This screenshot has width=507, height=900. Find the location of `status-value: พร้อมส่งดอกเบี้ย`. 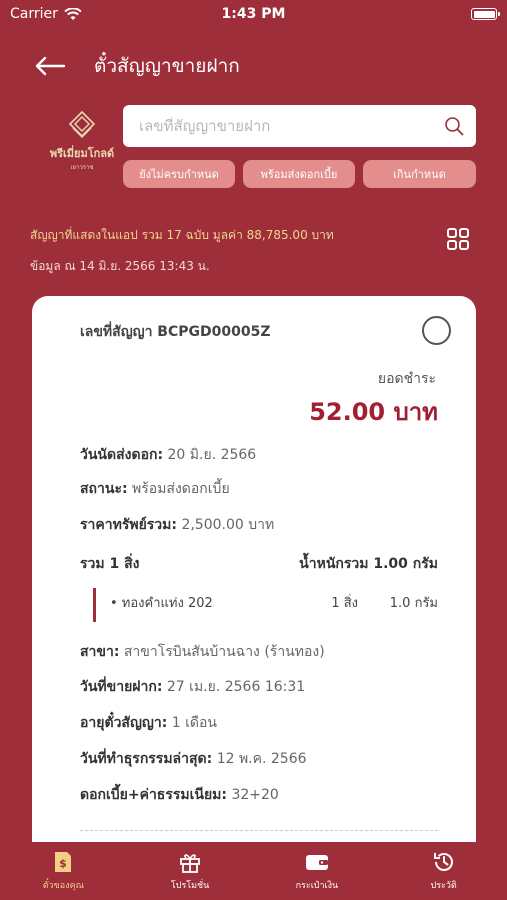

status-value: พร้อมส่งดอกเบี้ย is located at coordinates (181, 489).